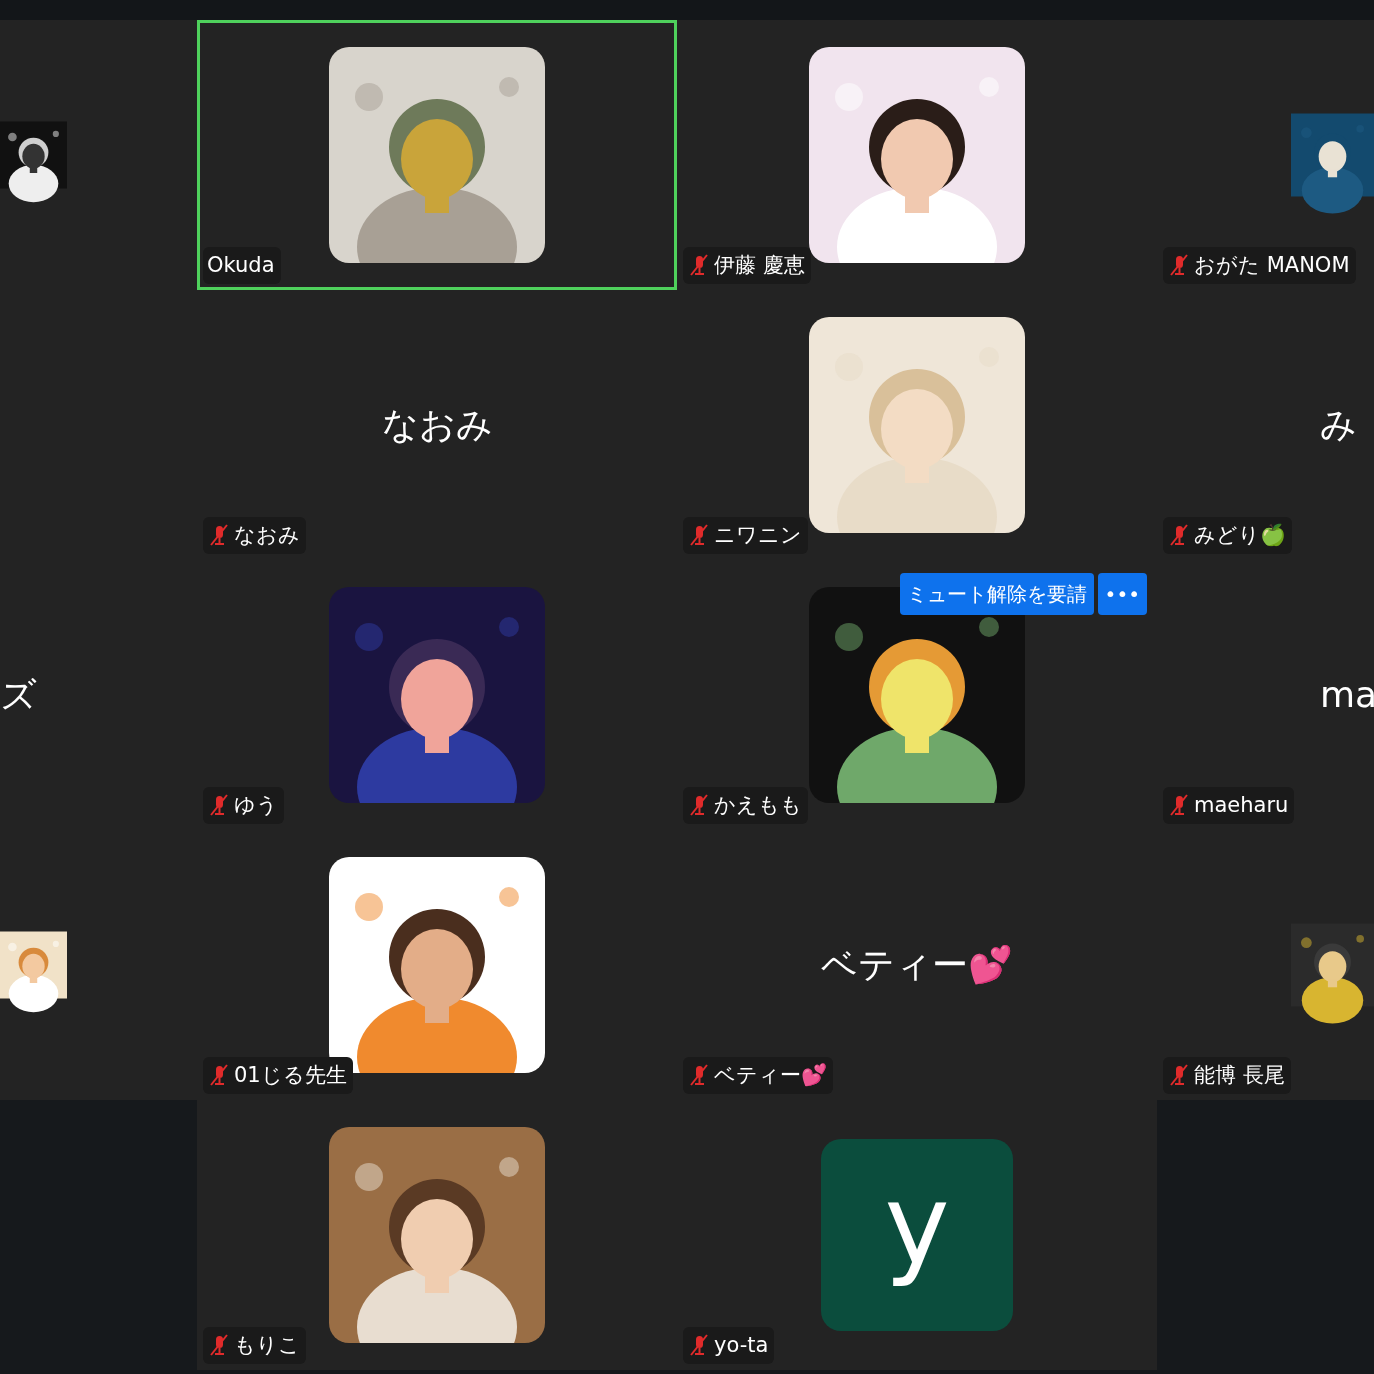 The width and height of the screenshot is (1374, 1374). Describe the element at coordinates (18, 695) in the screenshot. I see `participant-name-display: ズ` at that location.